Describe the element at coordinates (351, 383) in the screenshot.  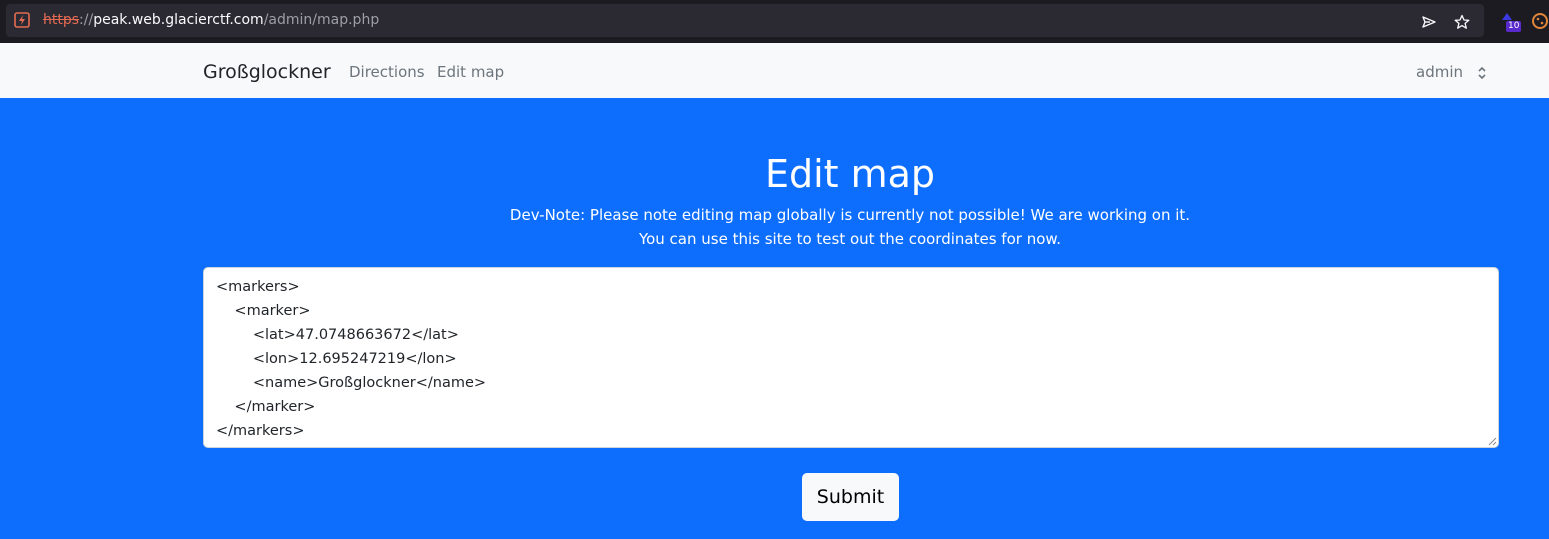
I see `xml-line: <name>Großglockner</name>` at that location.